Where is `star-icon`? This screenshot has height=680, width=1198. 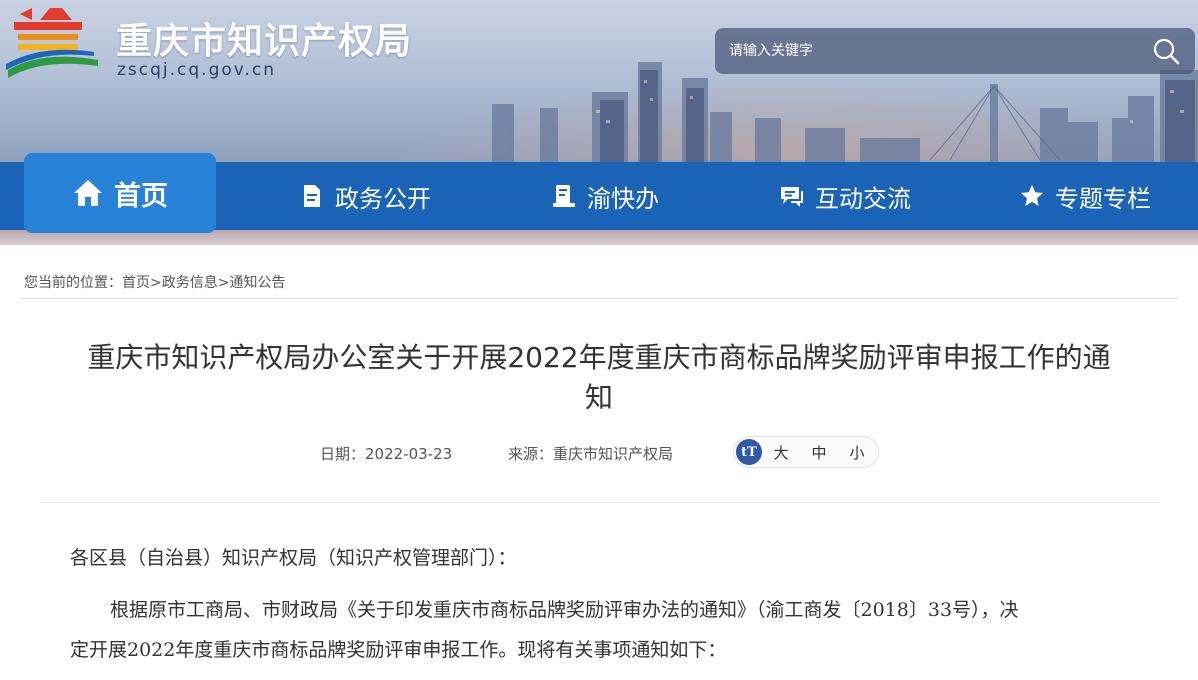 star-icon is located at coordinates (1032, 195).